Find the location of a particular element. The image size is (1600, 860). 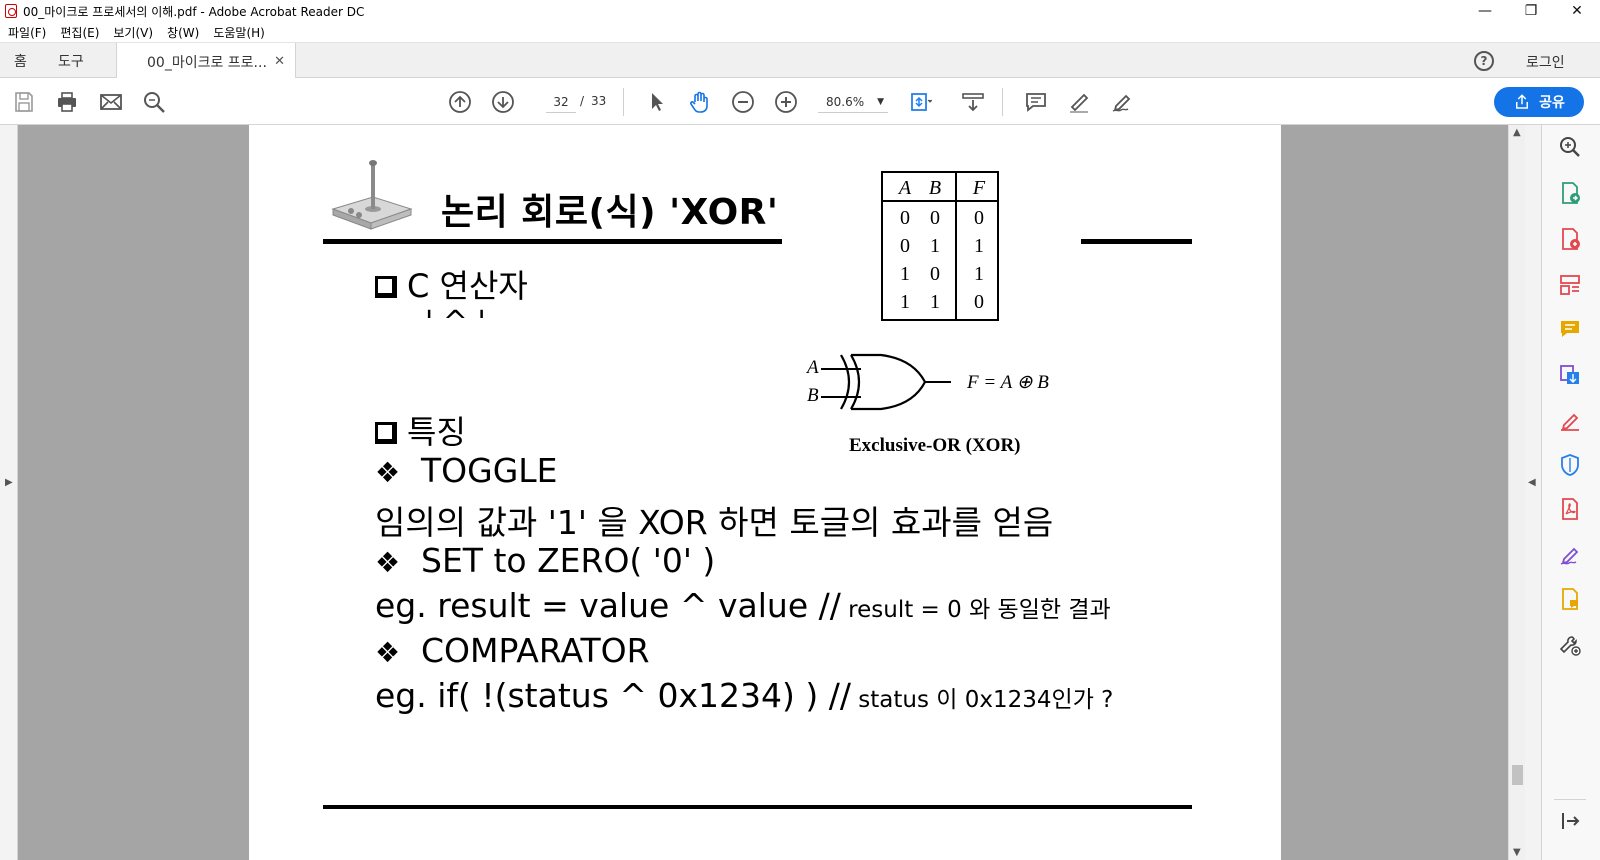

zoom-search-icon is located at coordinates (1570, 147).